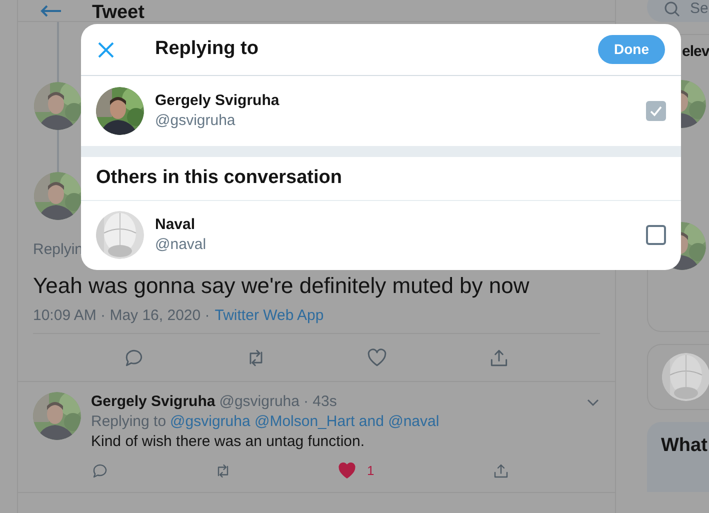 The width and height of the screenshot is (709, 513). I want to click on share-icon, so click(501, 471).